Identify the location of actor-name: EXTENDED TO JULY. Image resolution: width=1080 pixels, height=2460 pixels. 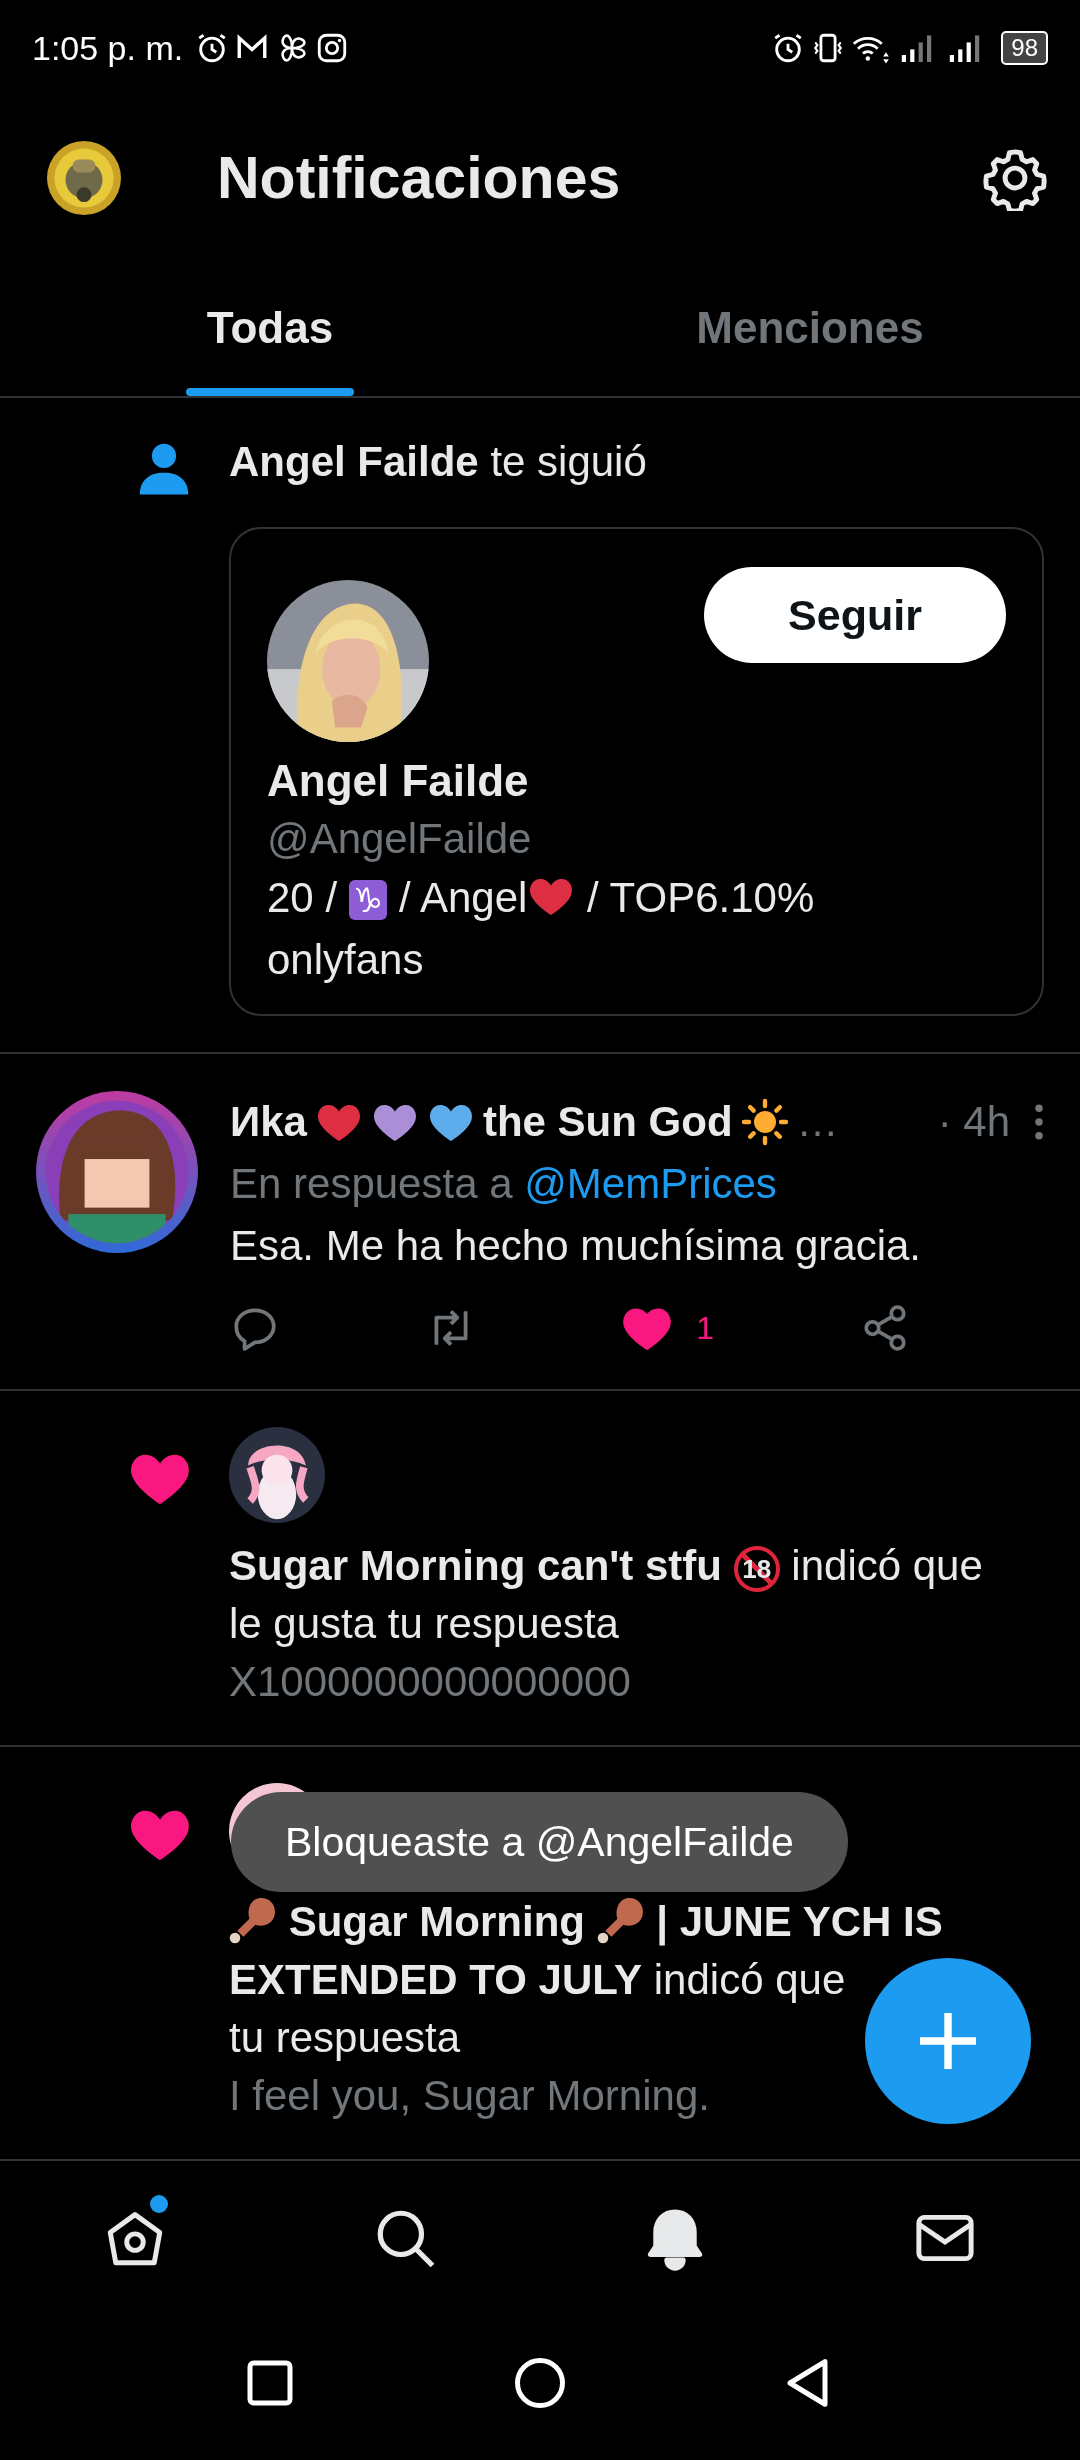
(436, 1980).